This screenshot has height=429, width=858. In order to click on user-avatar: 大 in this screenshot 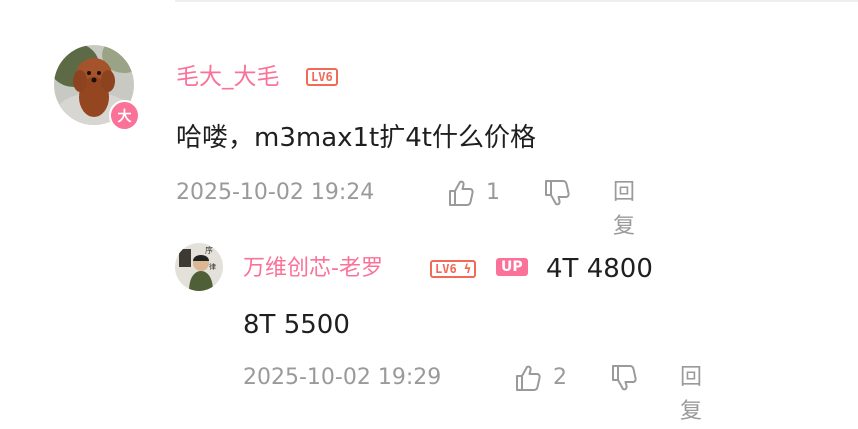, I will do `click(97, 88)`.